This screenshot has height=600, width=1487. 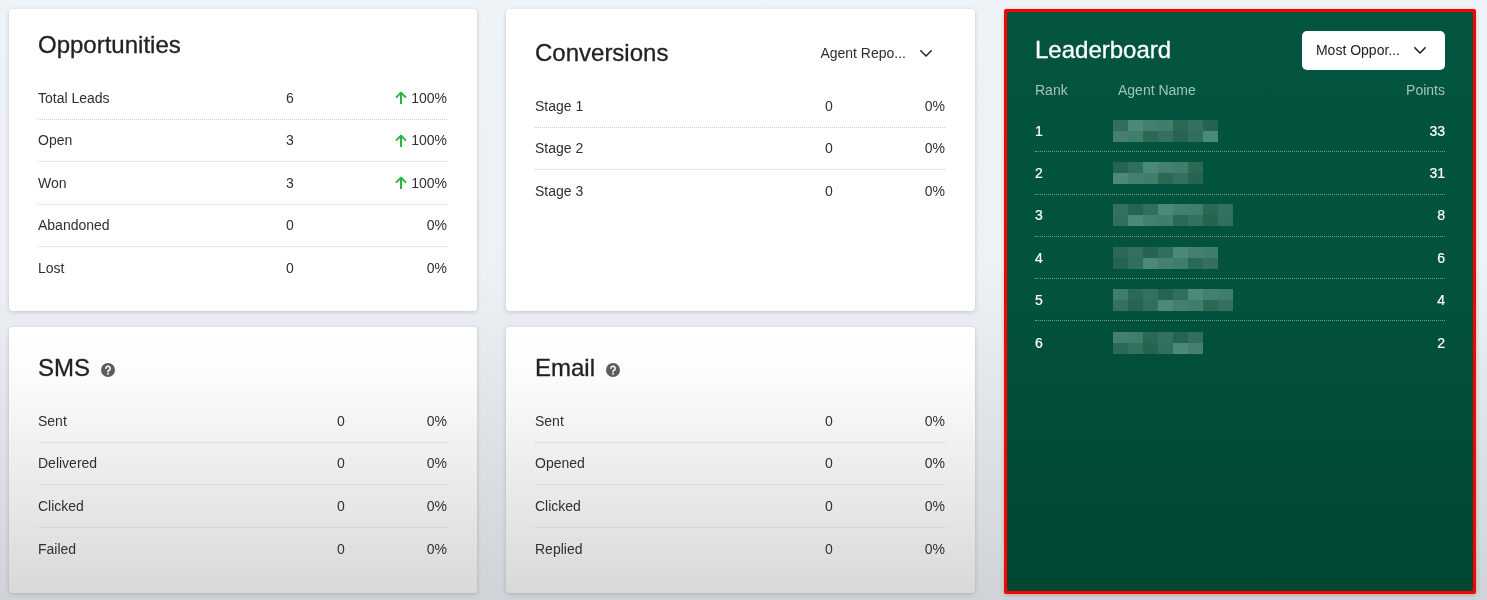 I want to click on rank-cell-text: 6, so click(x=1039, y=342).